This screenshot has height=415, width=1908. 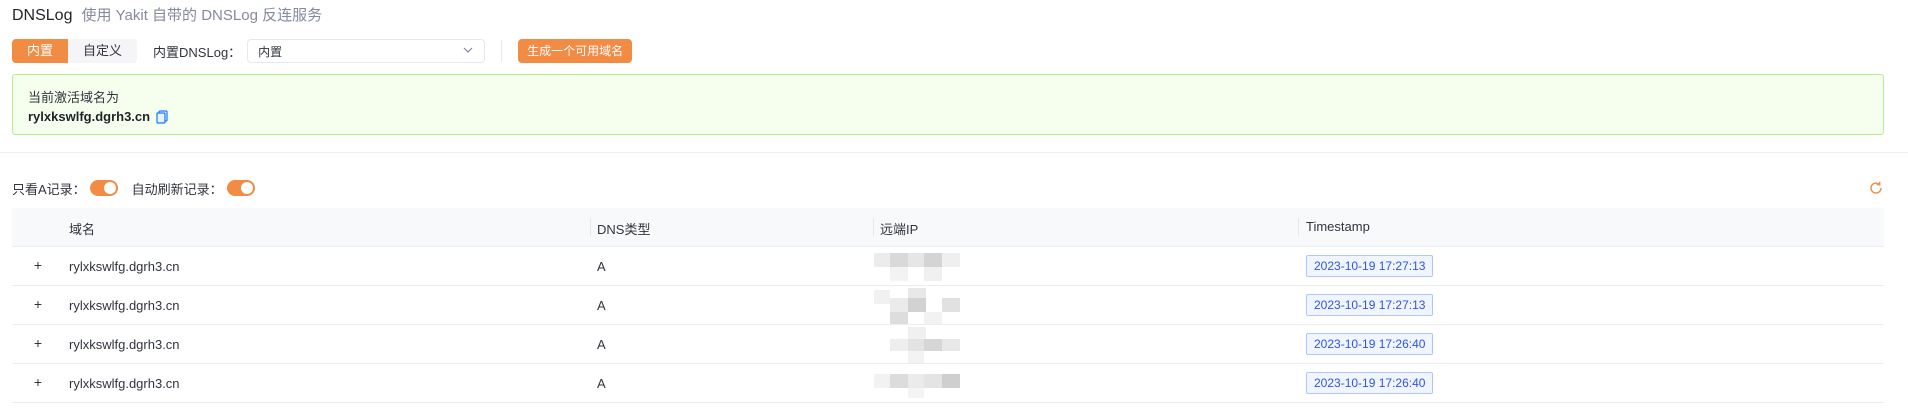 What do you see at coordinates (575, 51) in the screenshot?
I see `generate-domain-button: 生成一个可用域名` at bounding box center [575, 51].